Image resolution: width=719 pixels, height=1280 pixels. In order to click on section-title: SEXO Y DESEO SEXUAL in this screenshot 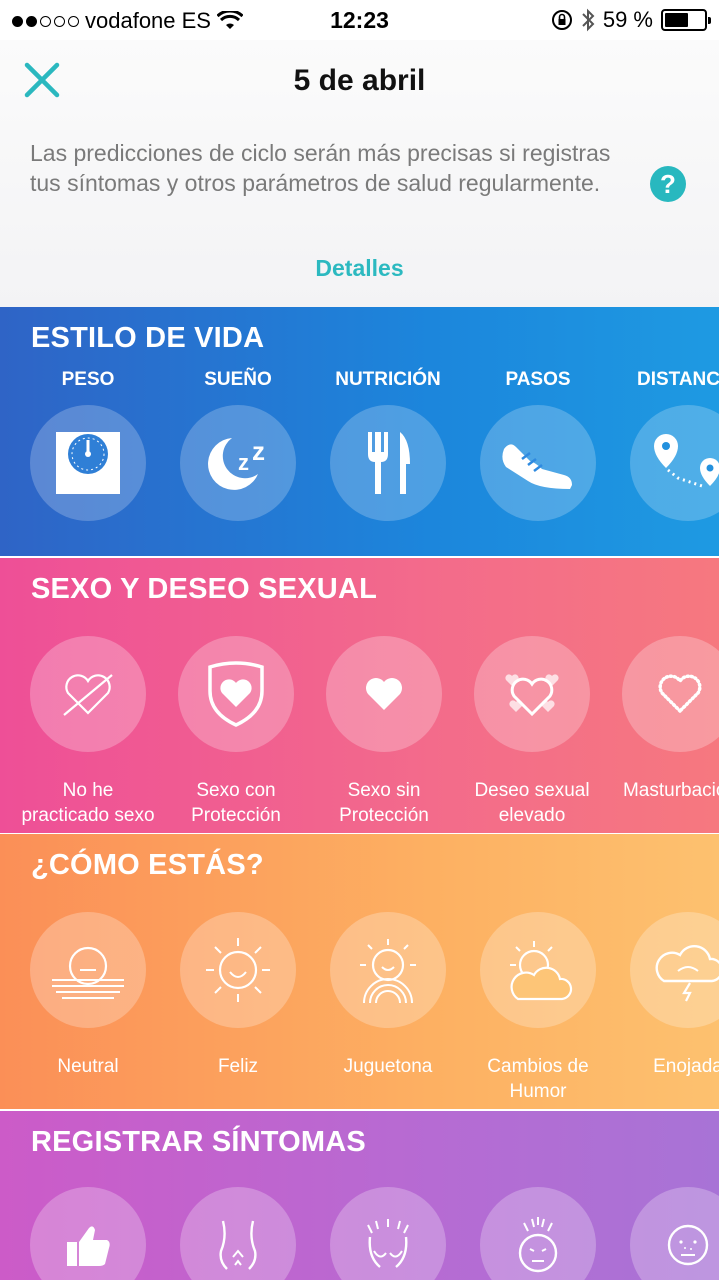, I will do `click(204, 589)`.